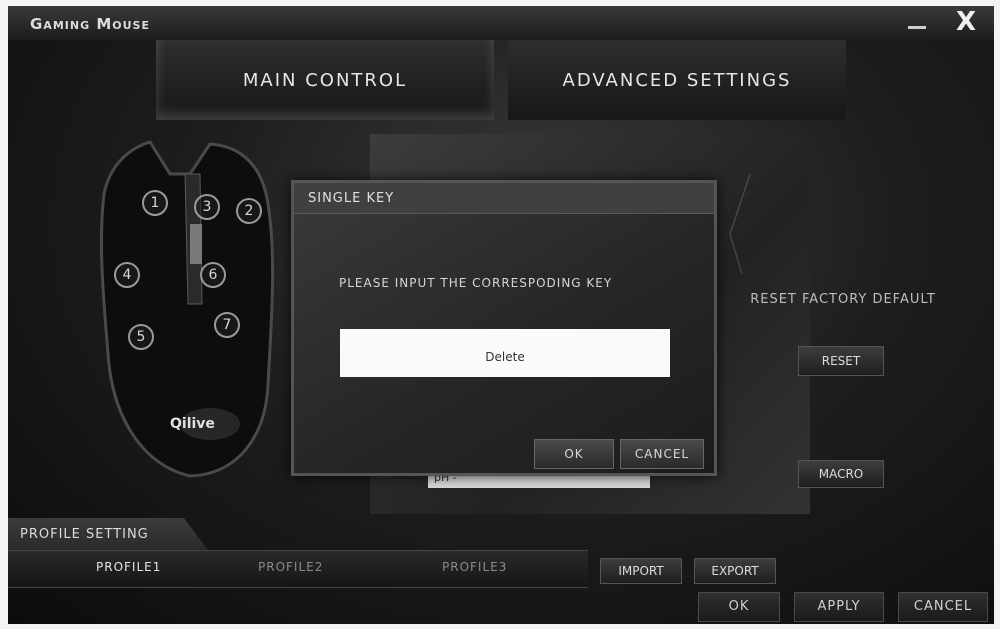  I want to click on profile-tab-3: PROFILE3, so click(474, 567).